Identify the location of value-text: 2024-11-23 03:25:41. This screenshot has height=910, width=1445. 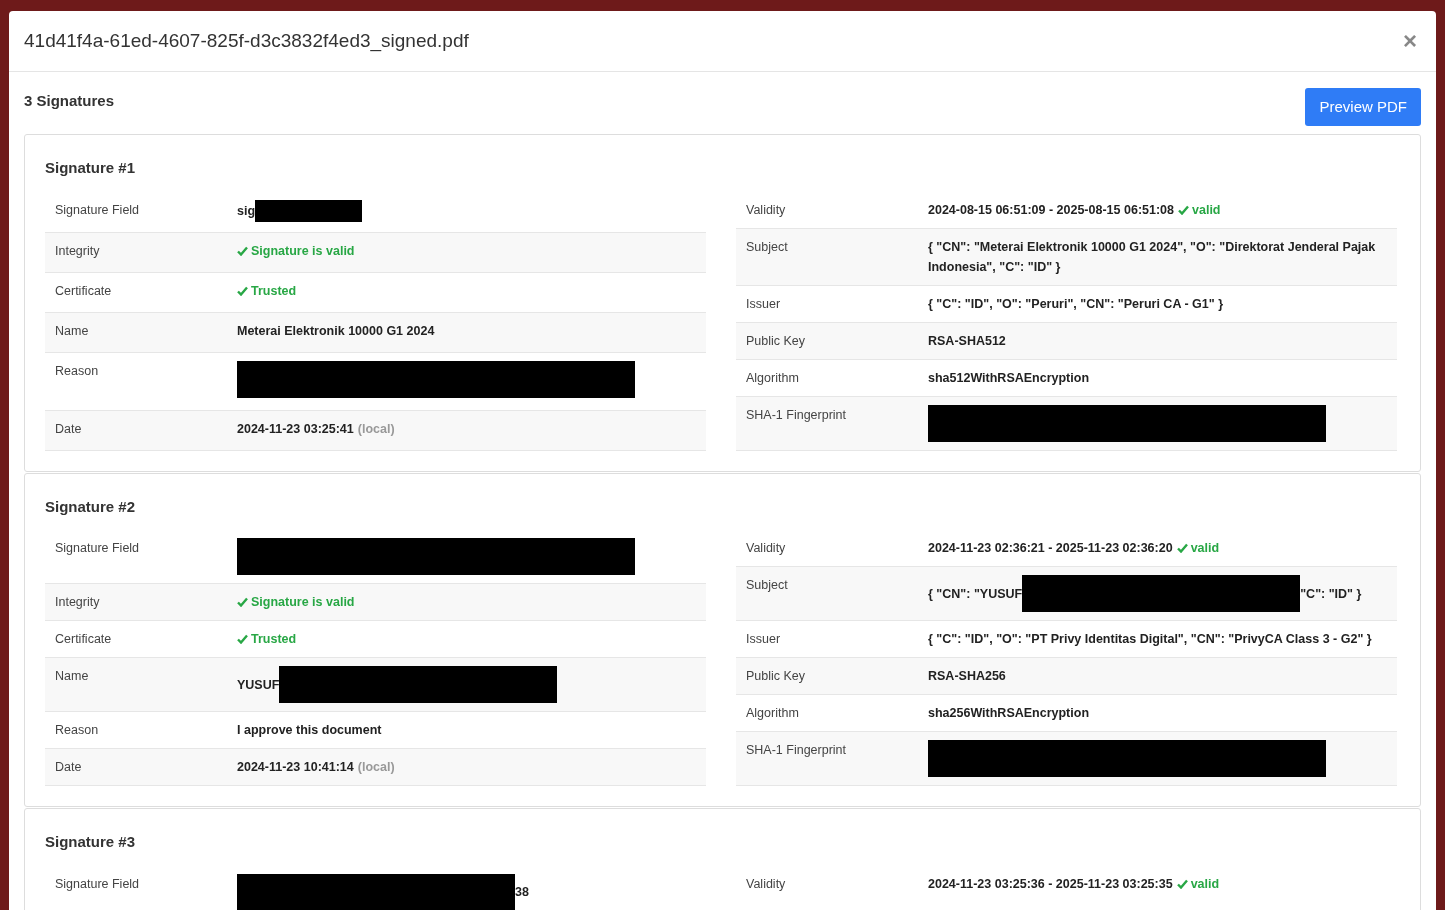
(295, 429).